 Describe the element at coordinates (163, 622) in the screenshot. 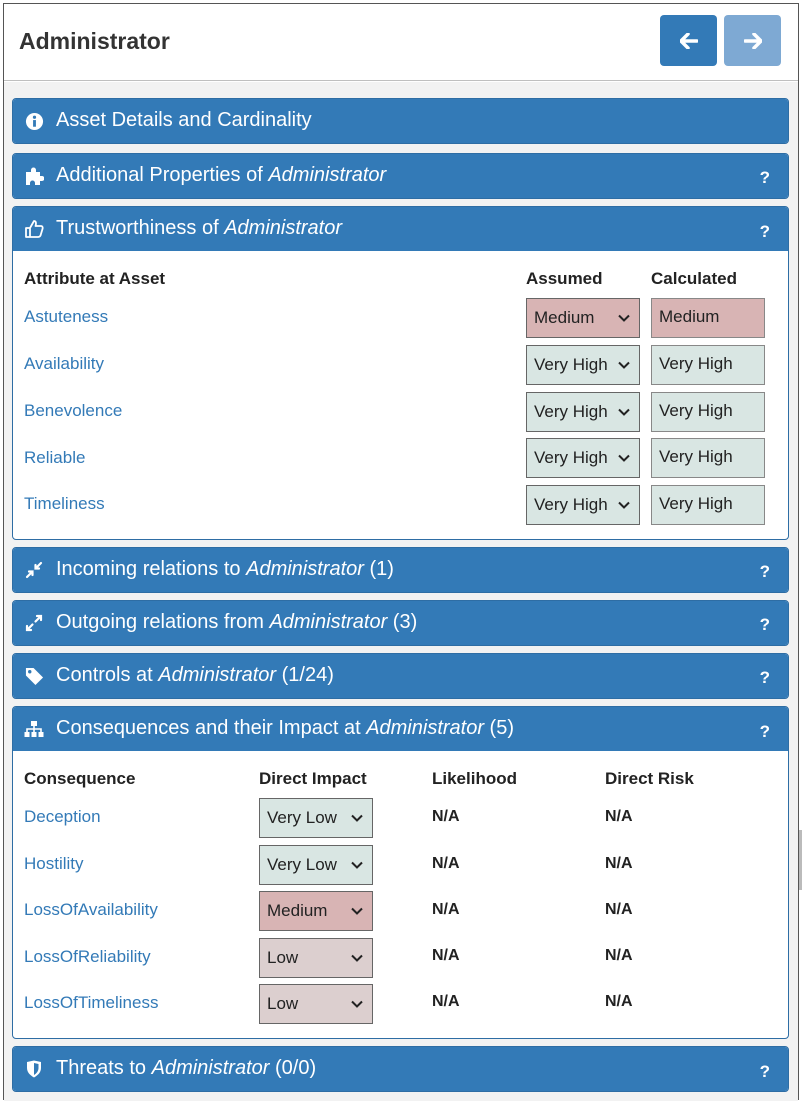

I see `panel-title-prefix: Outgoing relations from` at that location.